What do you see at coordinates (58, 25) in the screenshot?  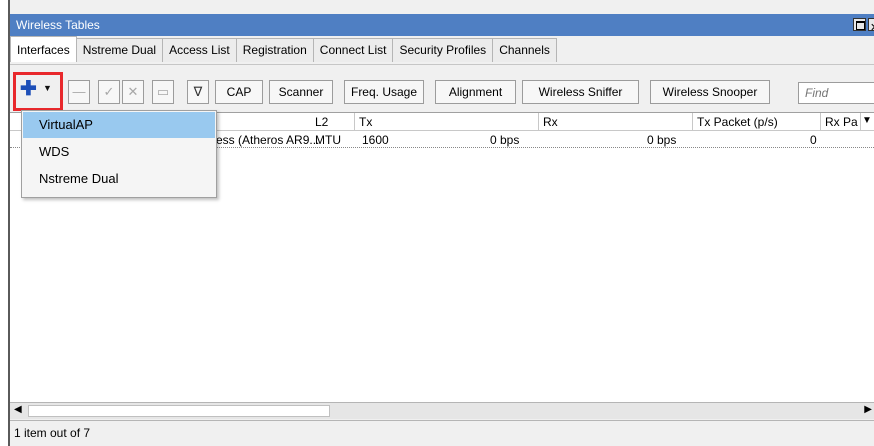 I see `window-title: Wireless Tables` at bounding box center [58, 25].